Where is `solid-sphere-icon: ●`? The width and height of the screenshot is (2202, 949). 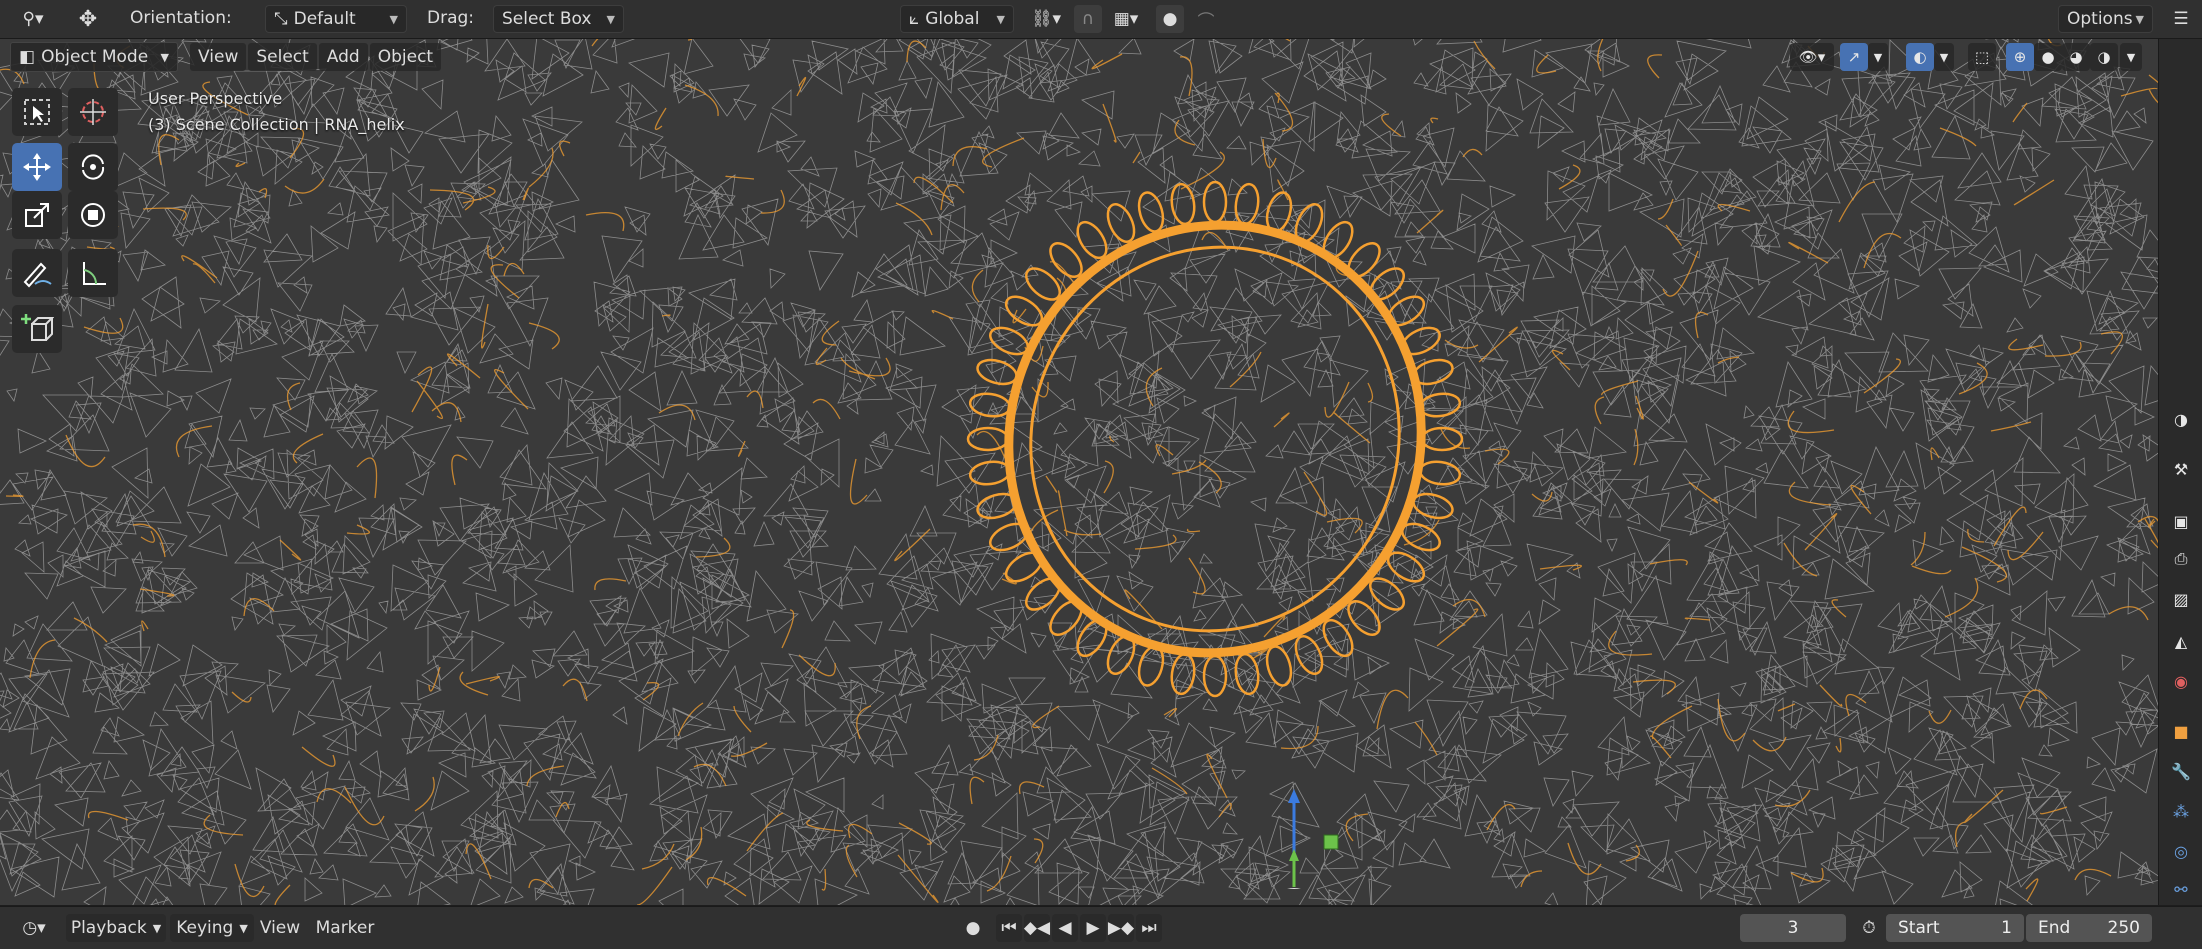
solid-sphere-icon: ● is located at coordinates (2048, 57).